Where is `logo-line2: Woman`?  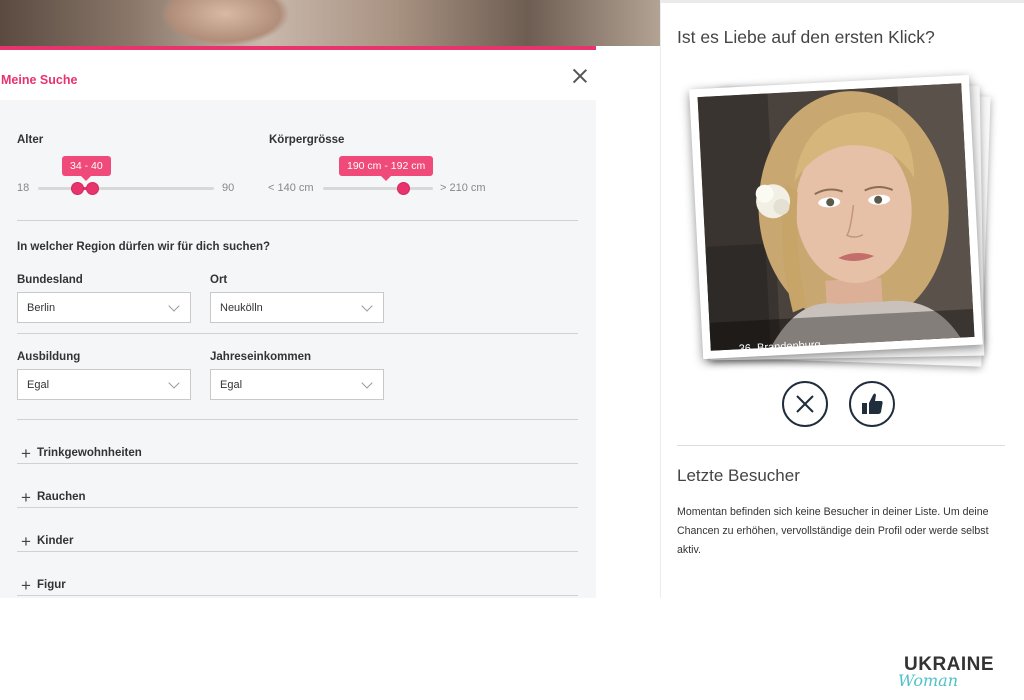 logo-line2: Woman is located at coordinates (928, 680).